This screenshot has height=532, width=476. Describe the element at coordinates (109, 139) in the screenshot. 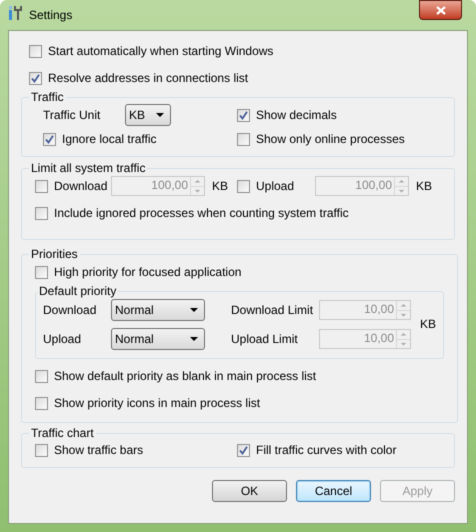

I see `checkbox-label: Ignore local traffic` at that location.